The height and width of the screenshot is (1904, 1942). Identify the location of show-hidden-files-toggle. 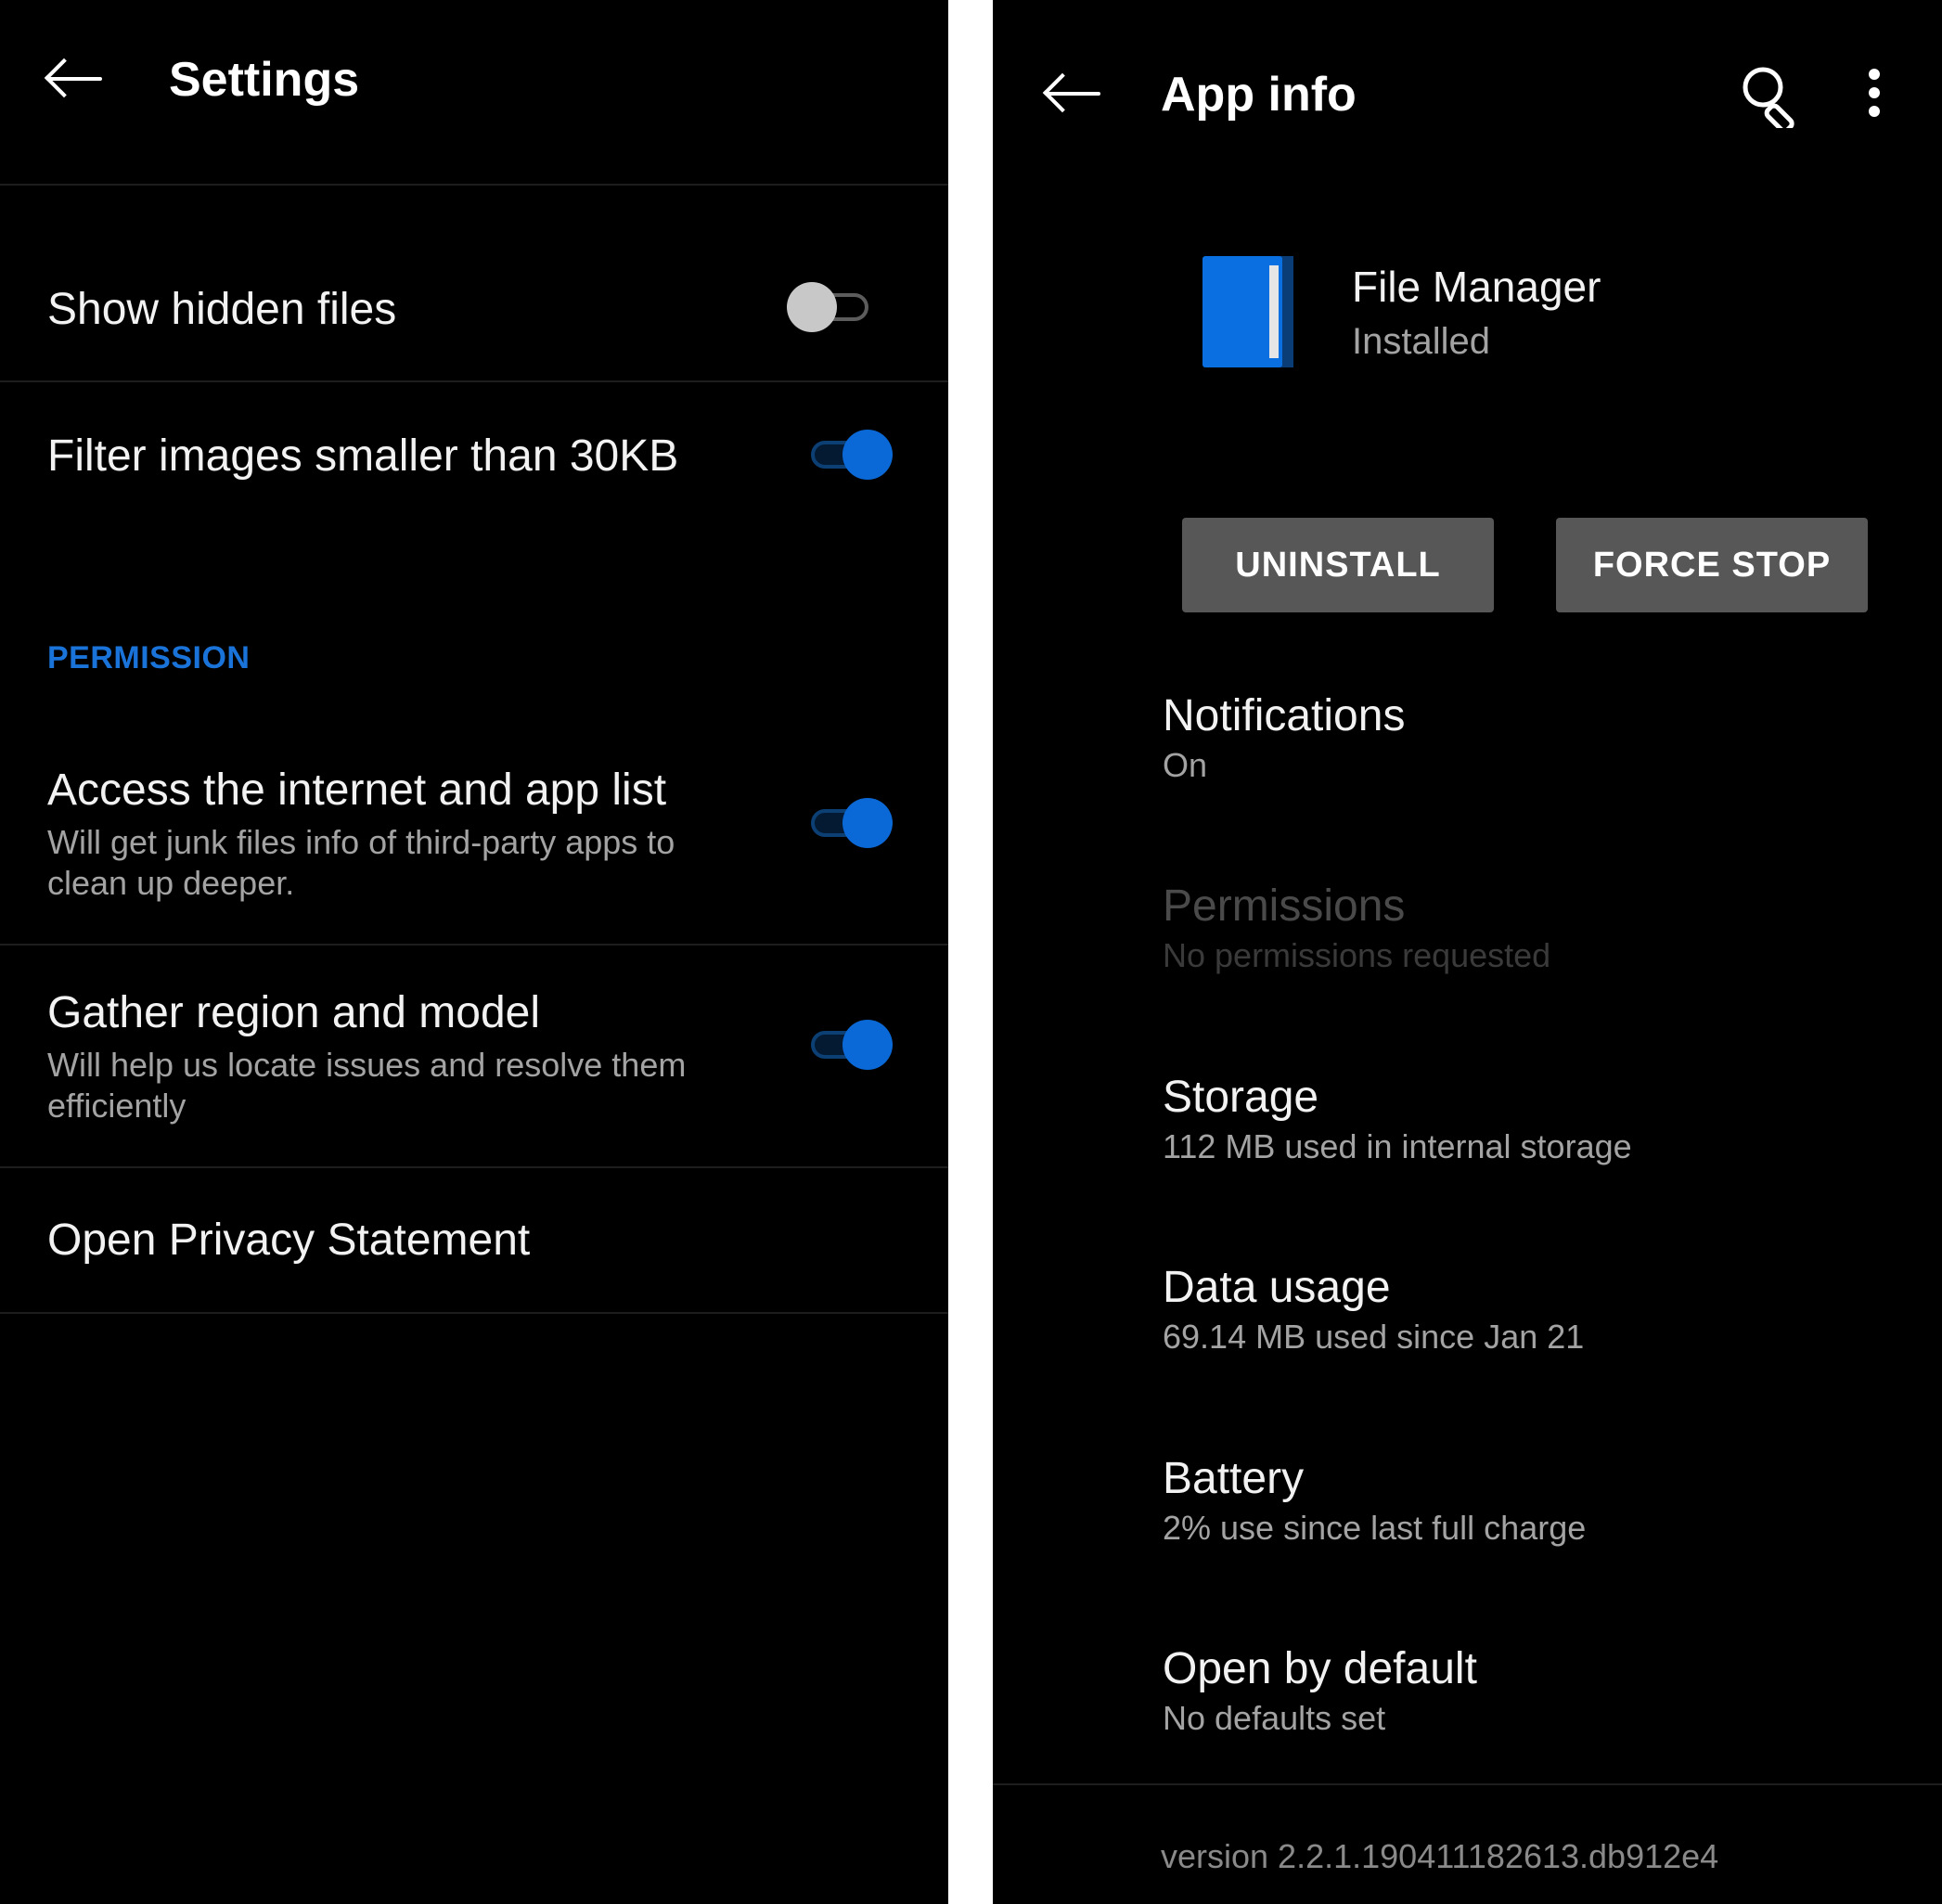
(829, 307).